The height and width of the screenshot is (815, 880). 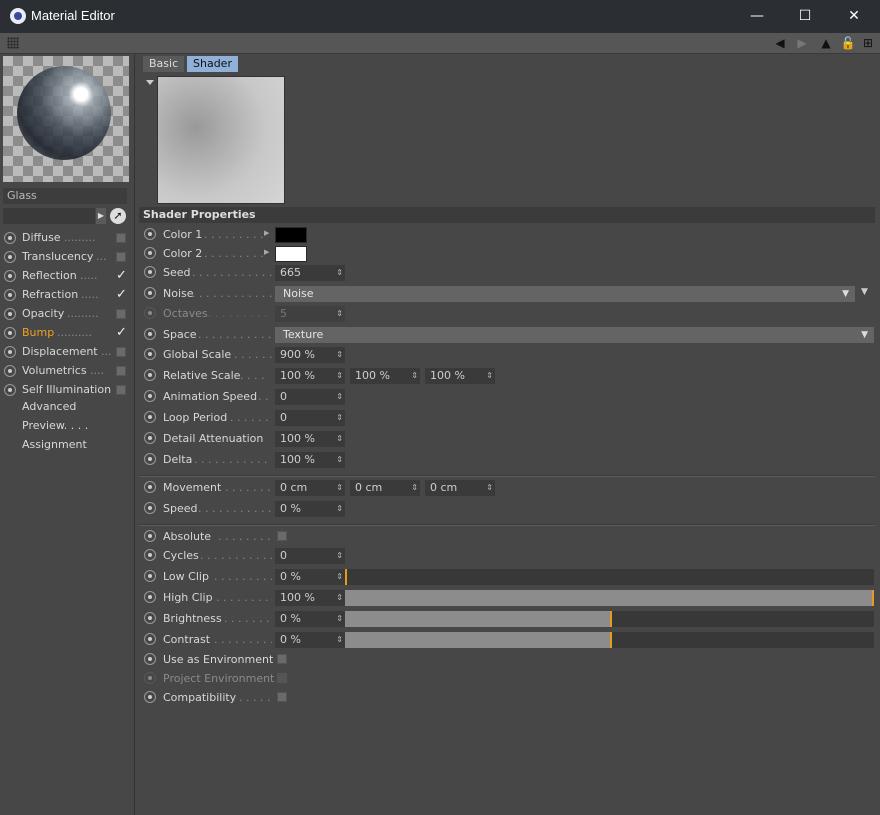 What do you see at coordinates (118, 216) in the screenshot?
I see `pick-cursor-icon: ➚` at bounding box center [118, 216].